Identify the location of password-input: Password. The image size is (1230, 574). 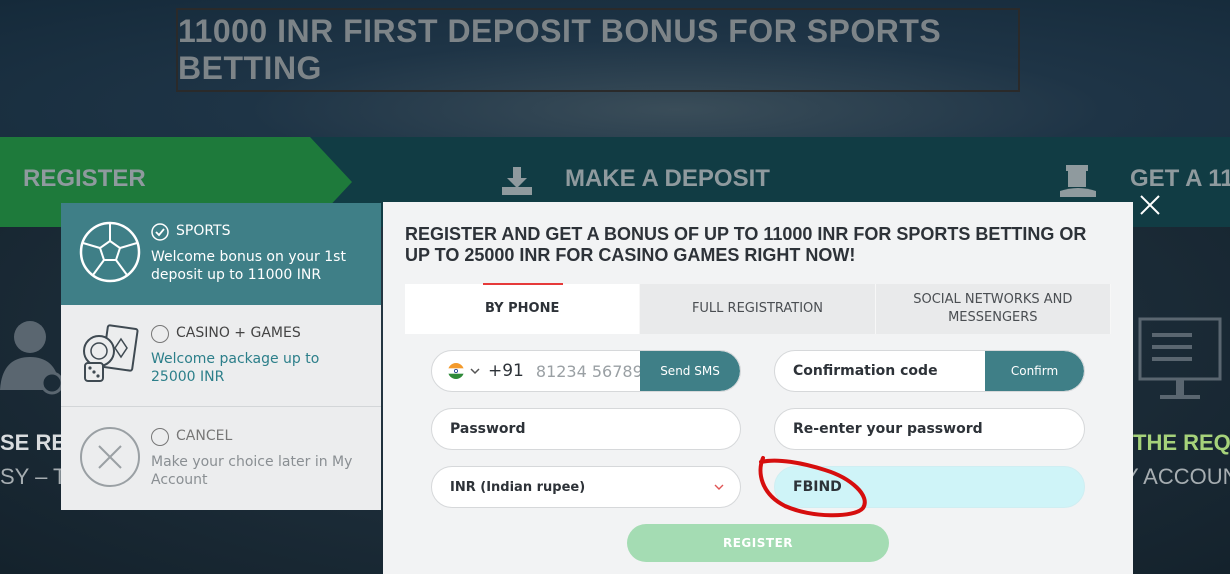
(478, 429).